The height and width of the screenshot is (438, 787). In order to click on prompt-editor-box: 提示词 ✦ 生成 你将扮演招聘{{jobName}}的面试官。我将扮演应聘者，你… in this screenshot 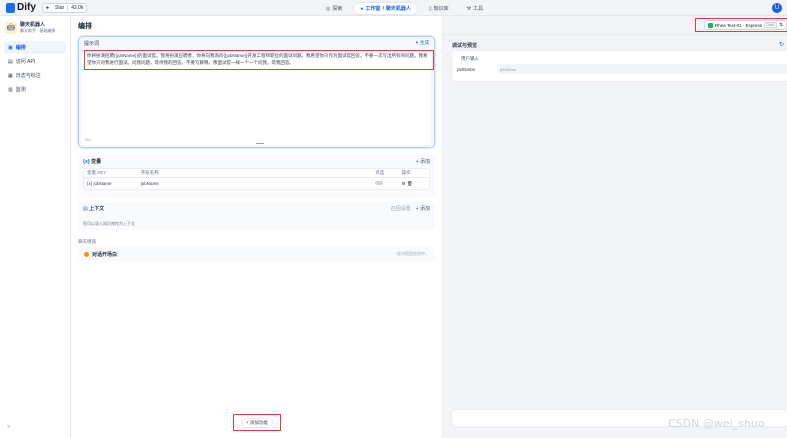, I will do `click(256, 92)`.